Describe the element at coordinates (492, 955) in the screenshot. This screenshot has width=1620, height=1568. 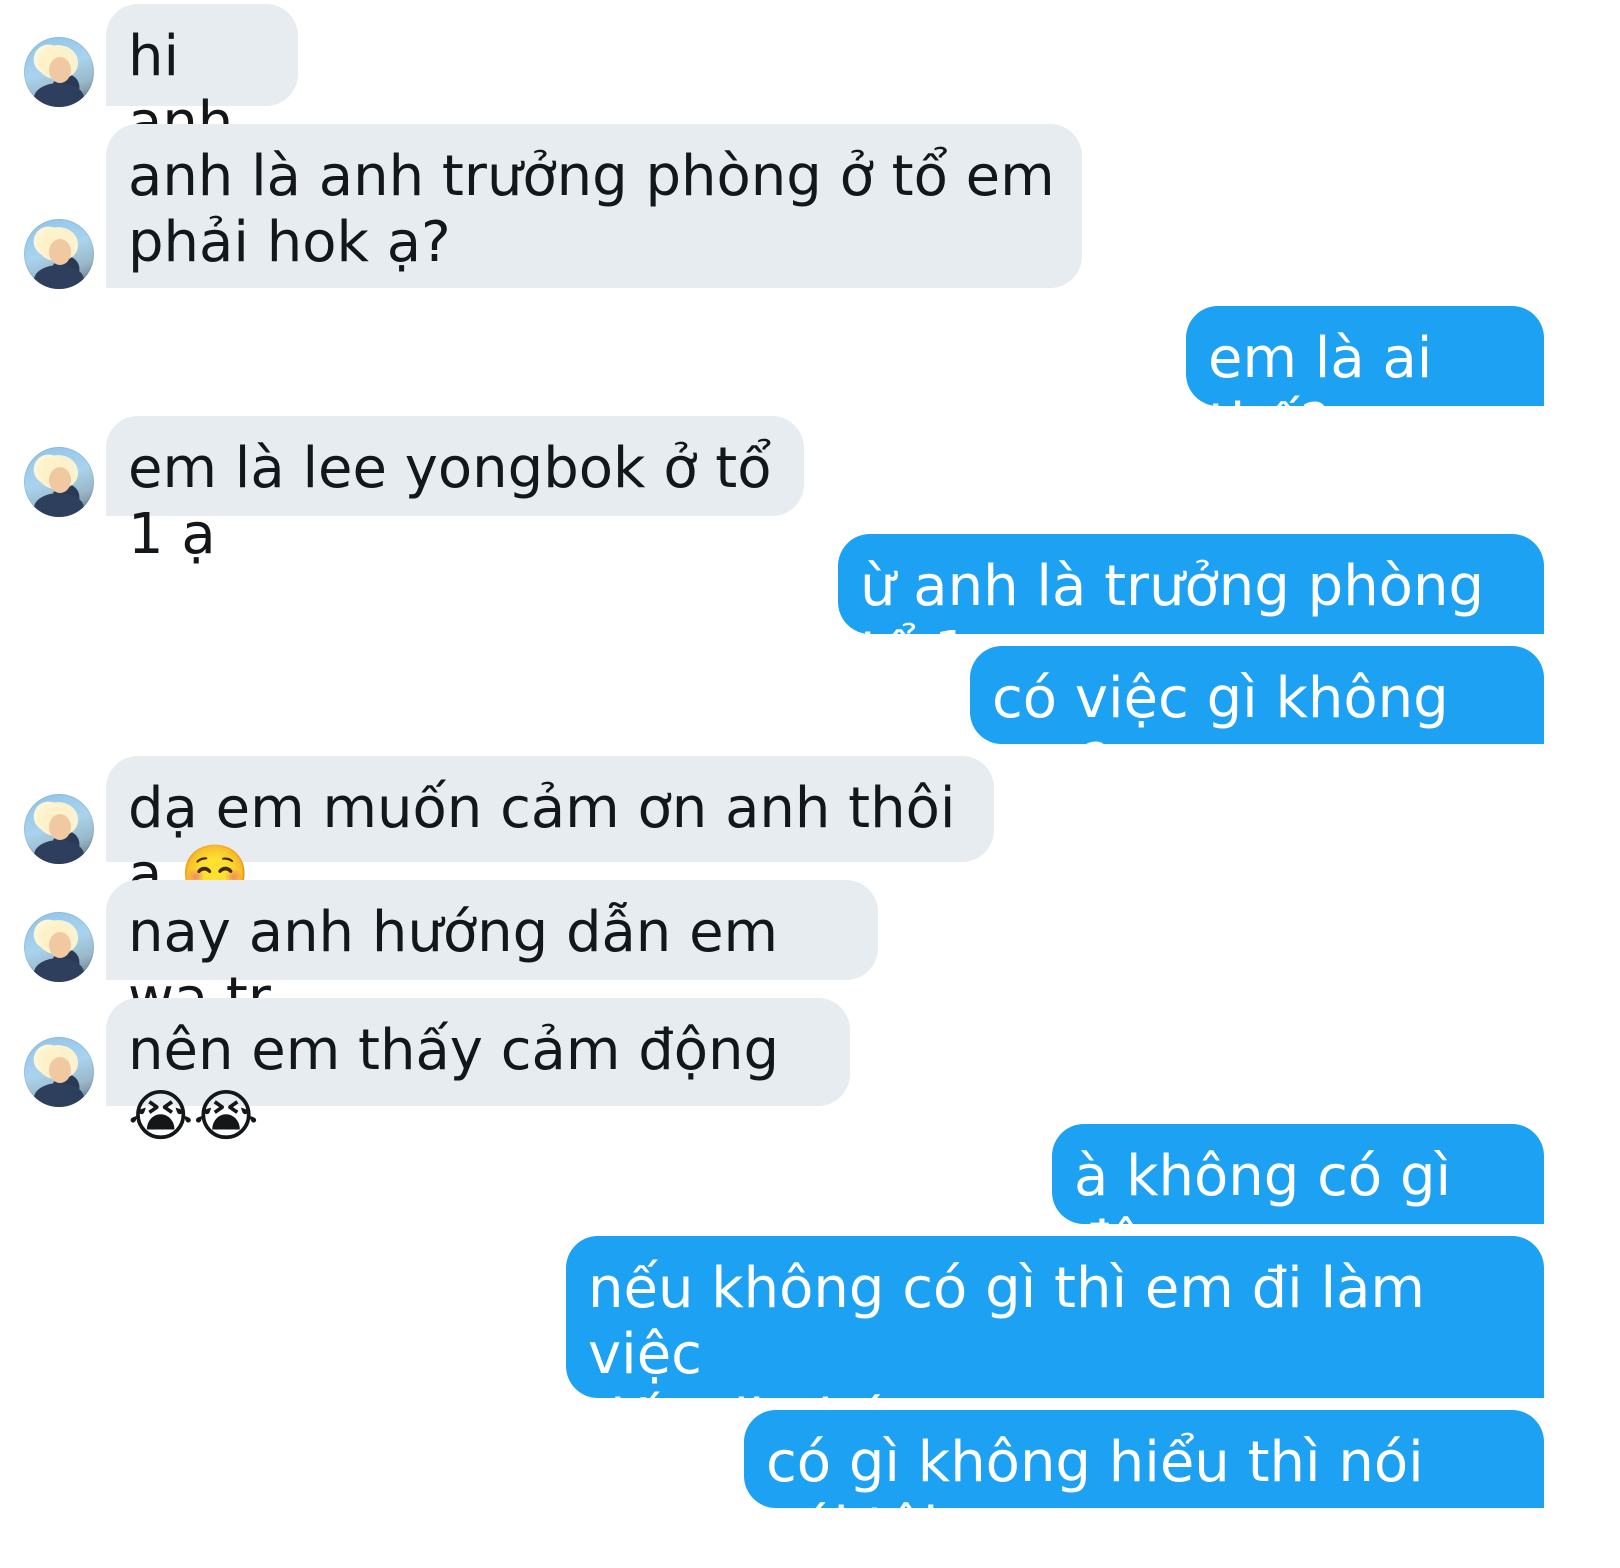
I see `incoming-message: nay anh hướng dẫn em wa tr` at that location.